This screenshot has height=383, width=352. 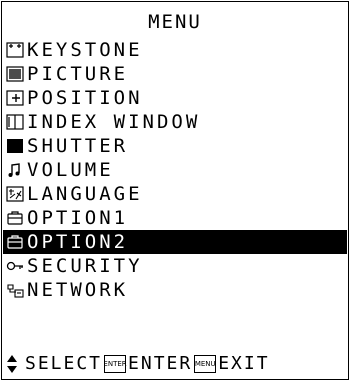 I want to click on menu-item-label: SECURITY, so click(x=85, y=266).